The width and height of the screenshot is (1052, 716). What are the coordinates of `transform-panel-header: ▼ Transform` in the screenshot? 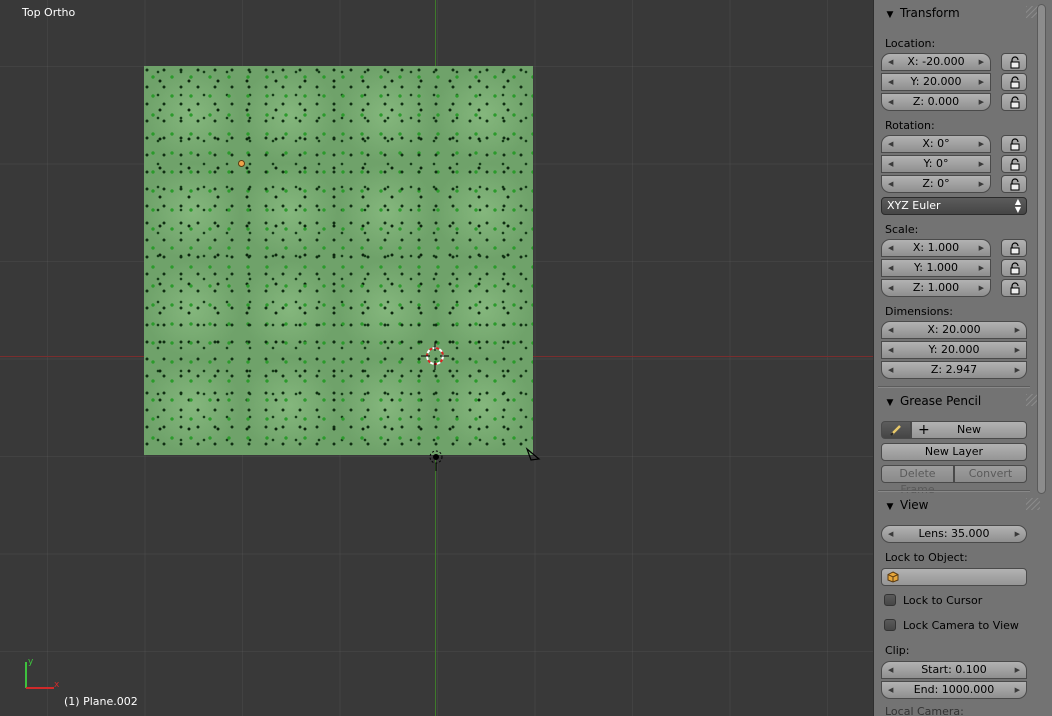 It's located at (959, 13).